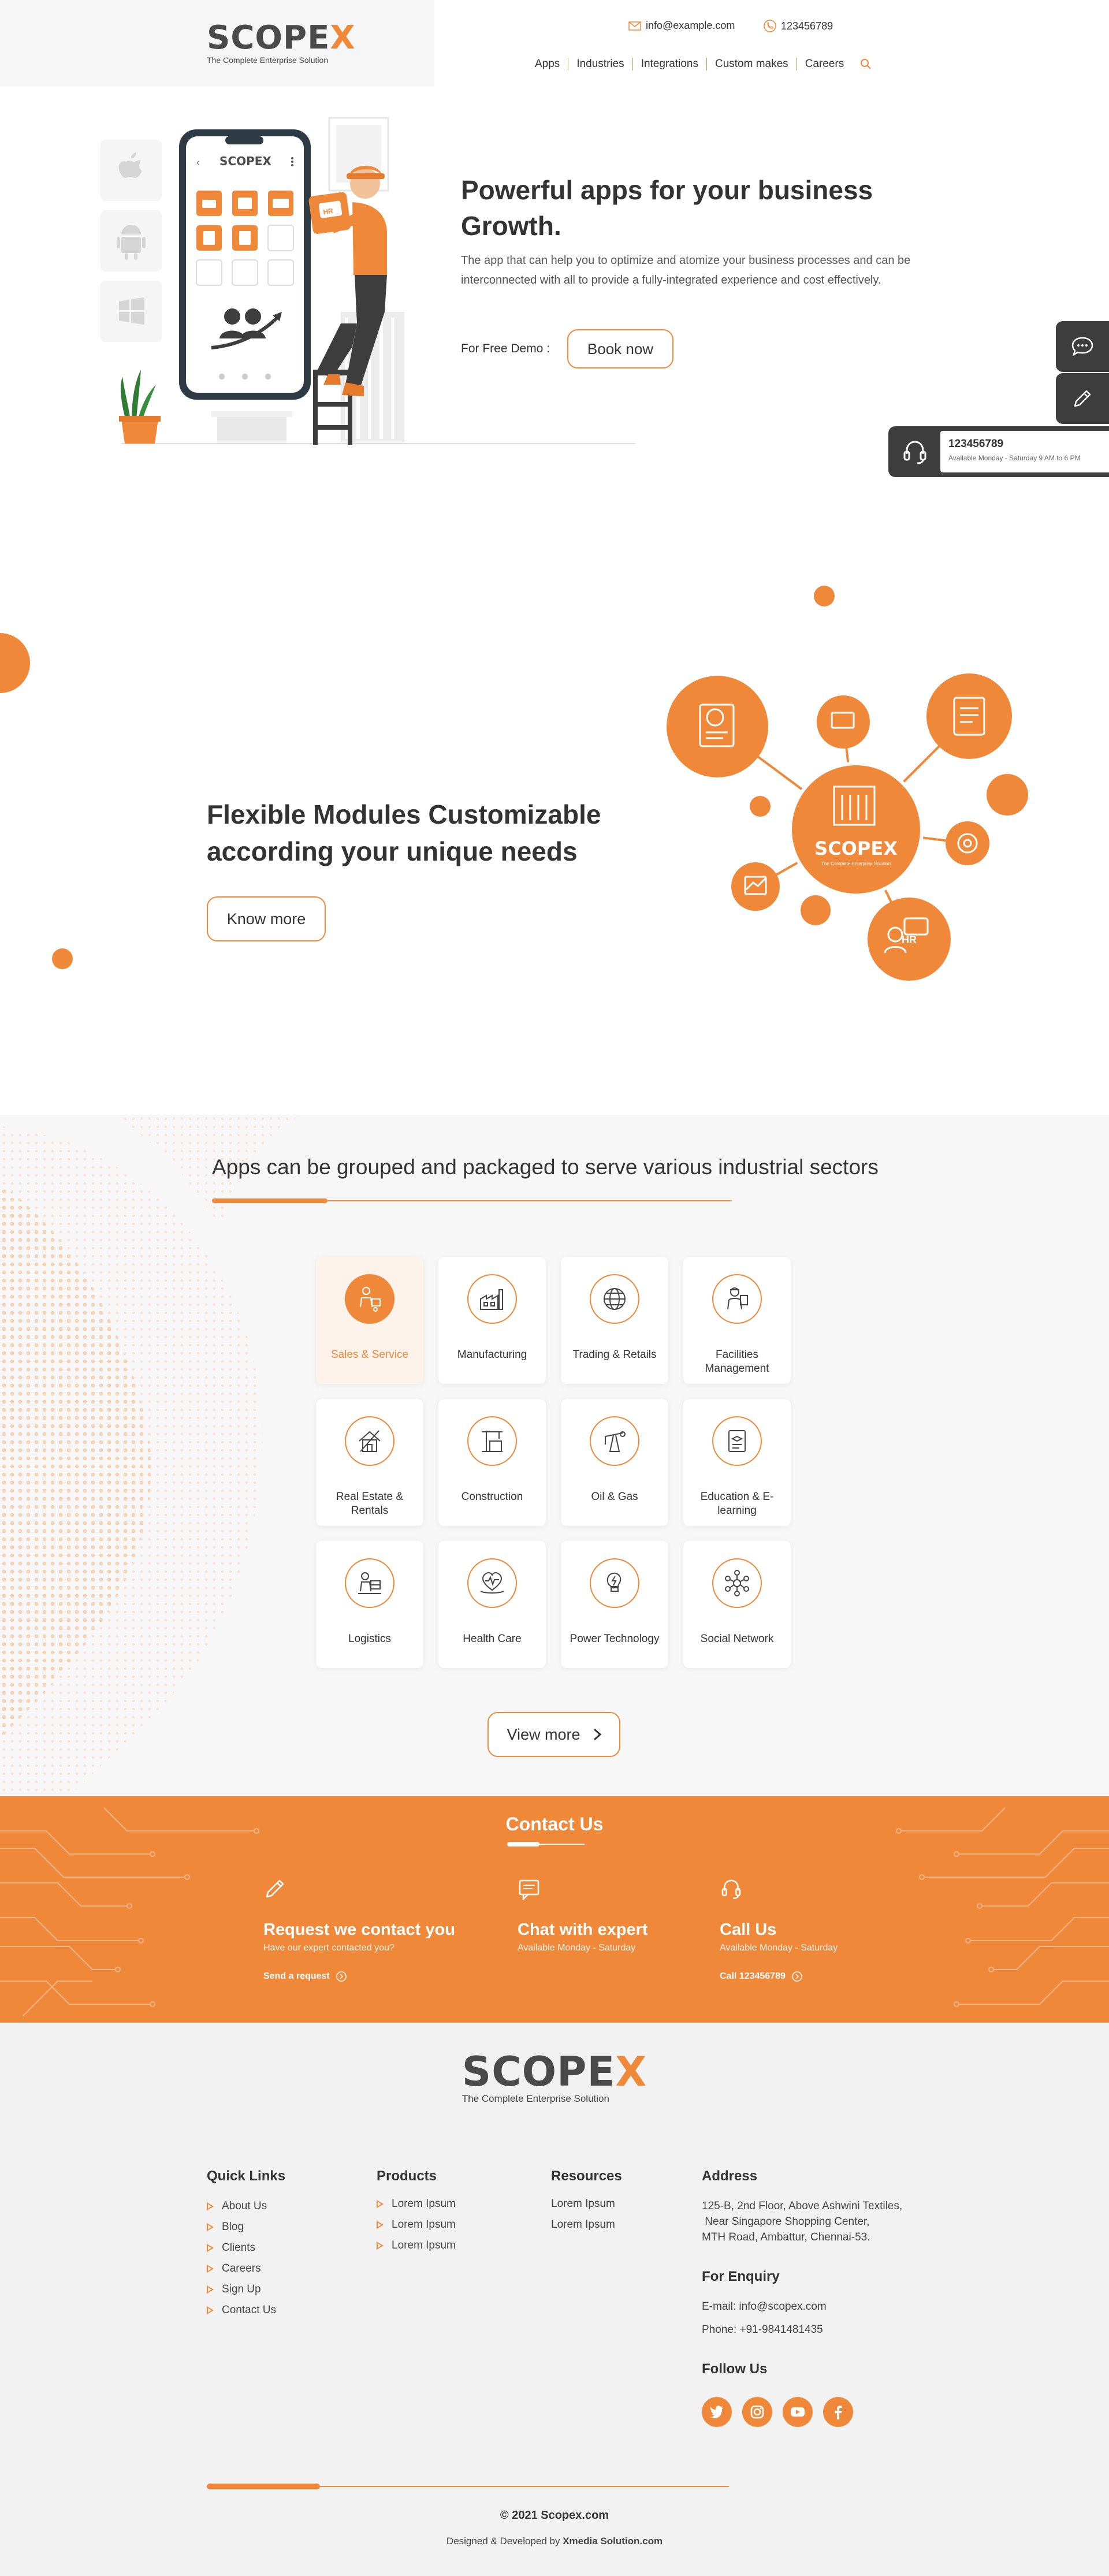  Describe the element at coordinates (856, 848) in the screenshot. I see `hub-logo: SCOPEX` at that location.